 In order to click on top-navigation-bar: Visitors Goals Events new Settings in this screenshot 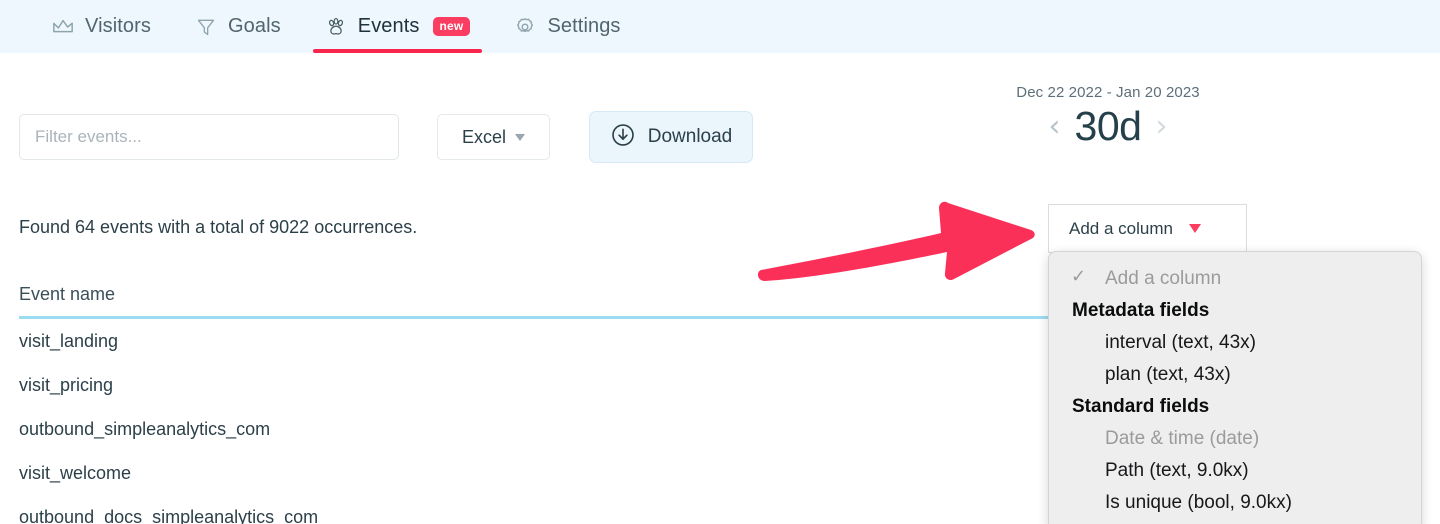, I will do `click(720, 26)`.